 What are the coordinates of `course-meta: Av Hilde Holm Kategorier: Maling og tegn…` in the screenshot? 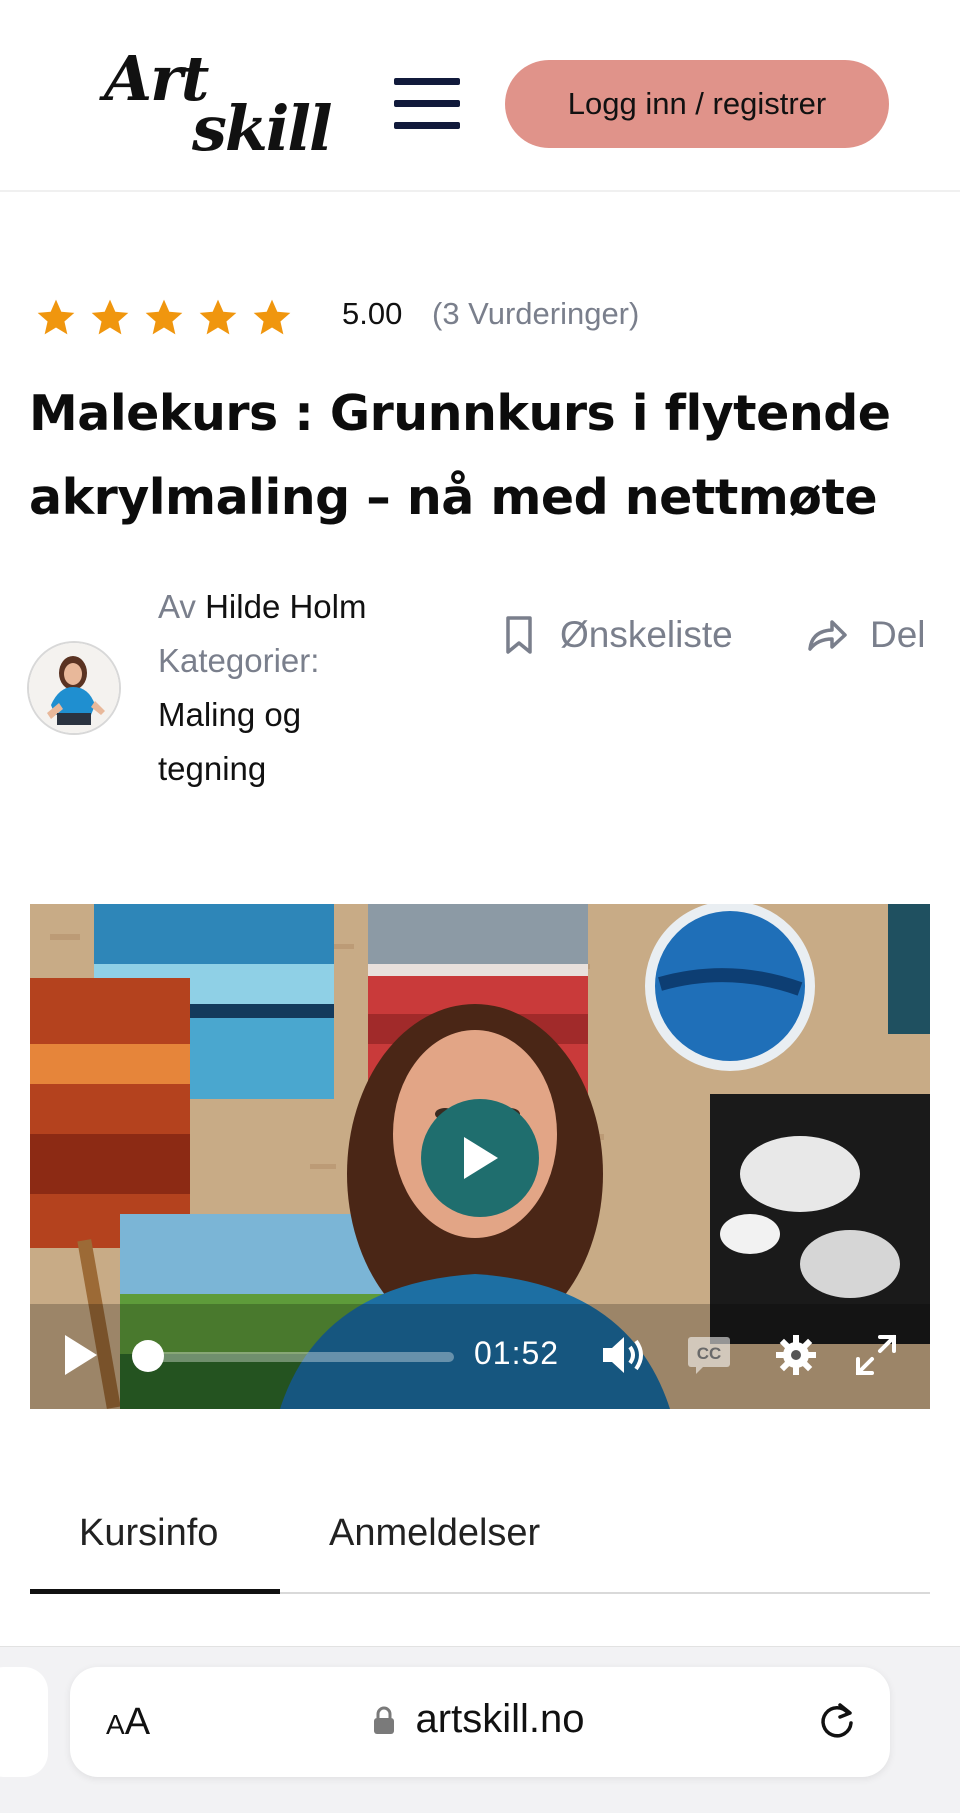 It's located at (262, 688).